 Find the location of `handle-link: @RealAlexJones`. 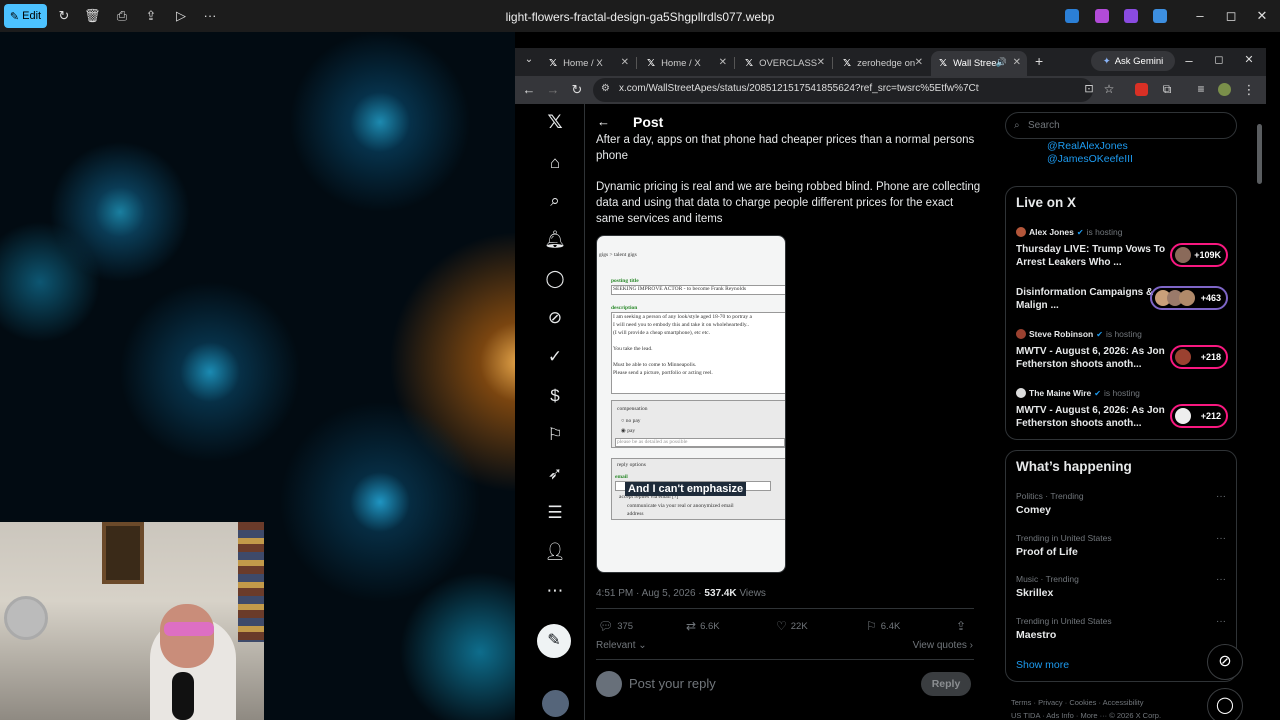

handle-link: @RealAlexJones is located at coordinates (1090, 146).